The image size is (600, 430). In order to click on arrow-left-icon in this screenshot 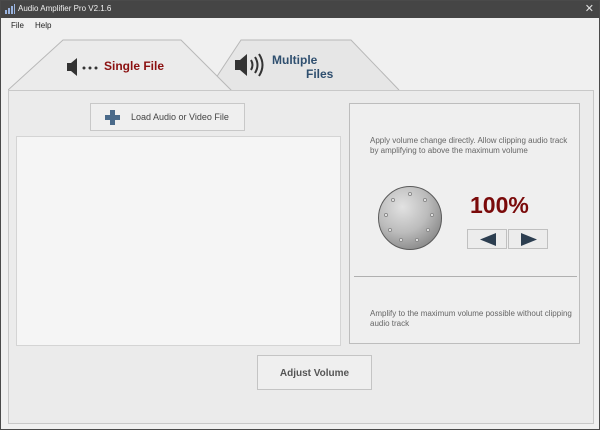, I will do `click(488, 239)`.